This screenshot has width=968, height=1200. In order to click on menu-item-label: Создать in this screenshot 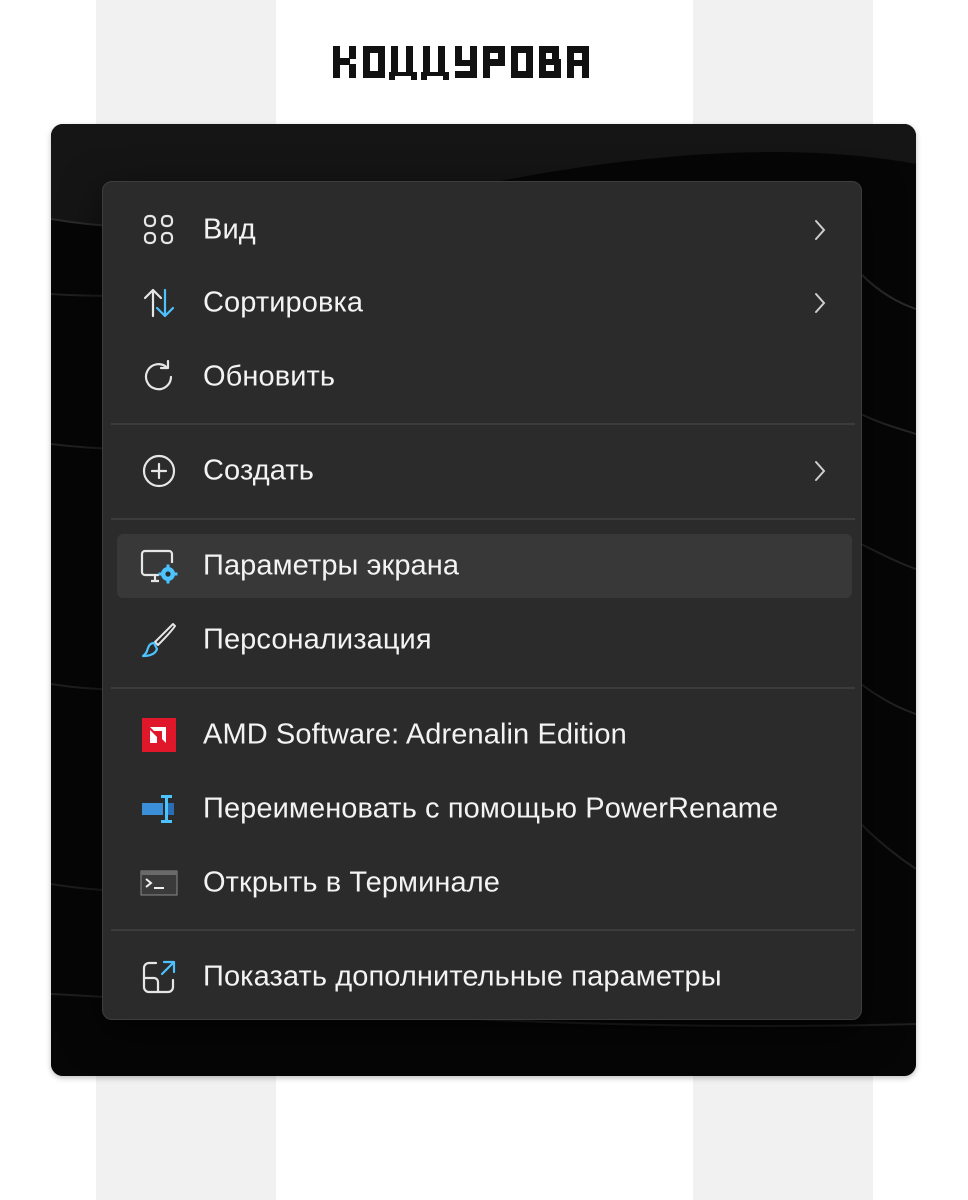, I will do `click(258, 470)`.